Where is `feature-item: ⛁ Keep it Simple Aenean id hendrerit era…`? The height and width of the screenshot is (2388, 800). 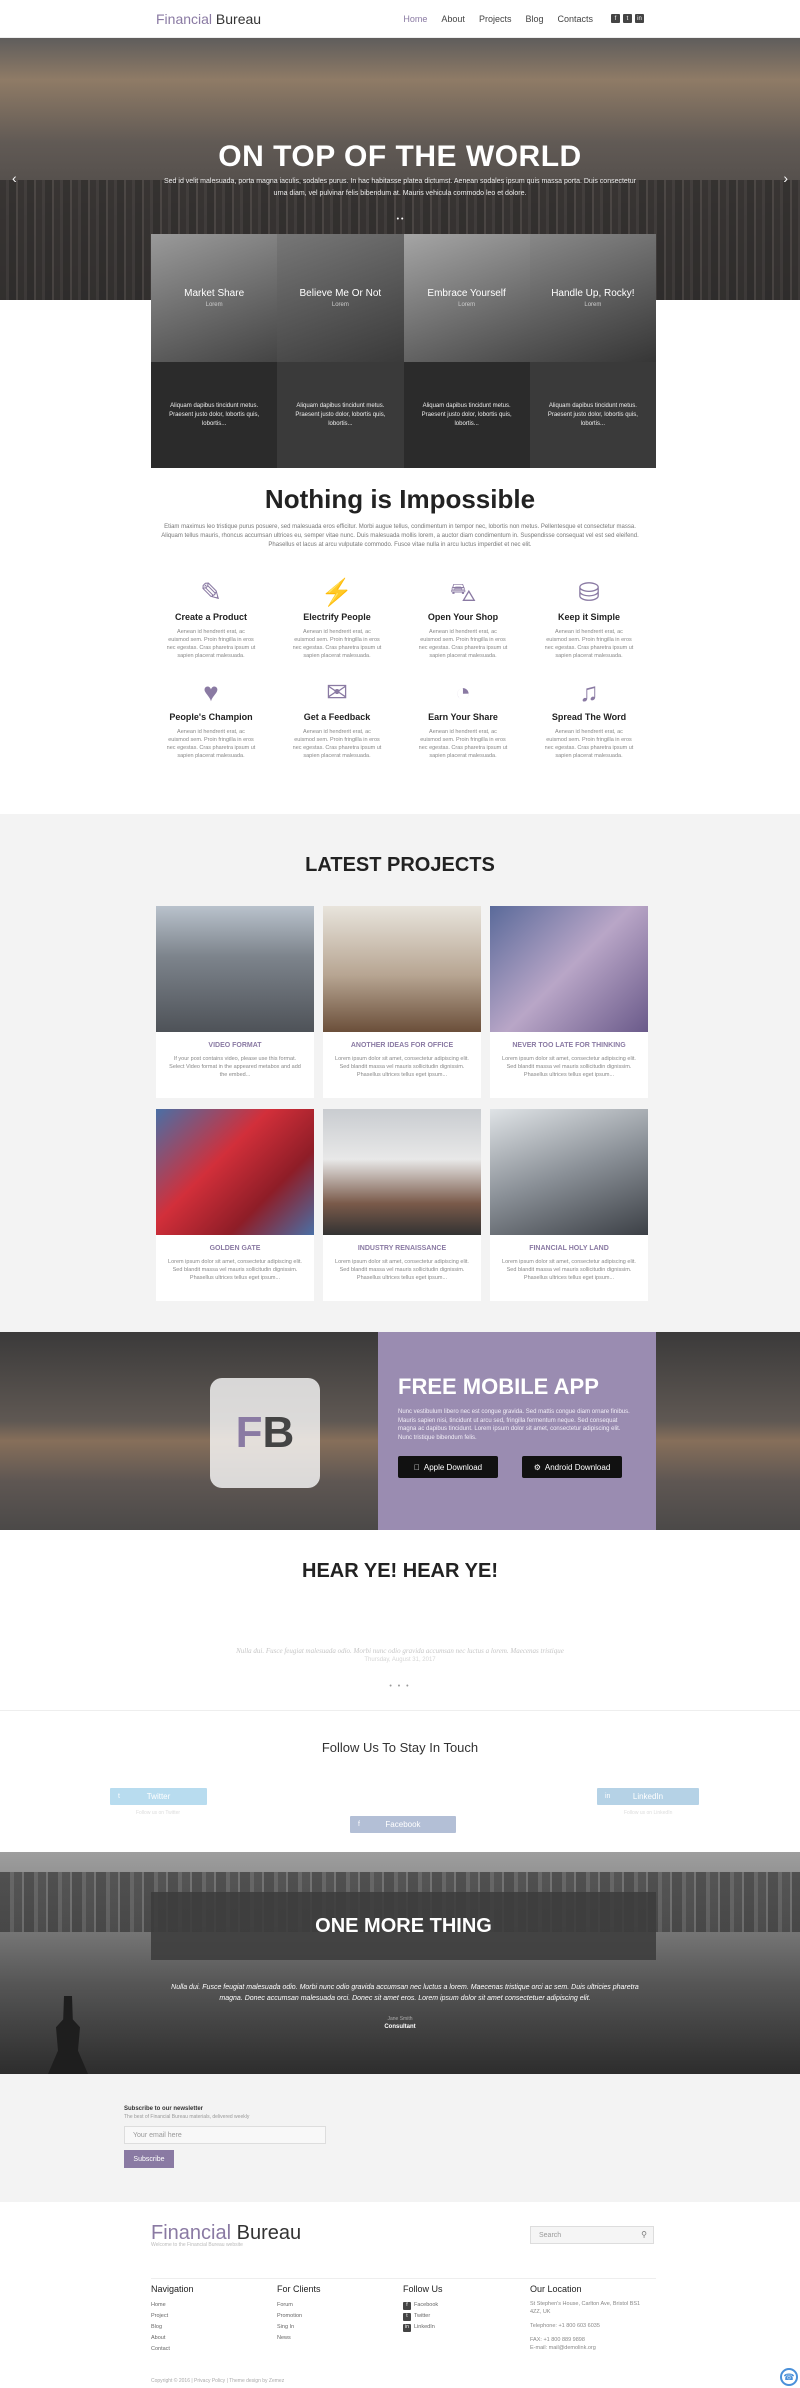
feature-item: ⛁ Keep it Simple Aenean id hendrerit era… is located at coordinates (589, 618).